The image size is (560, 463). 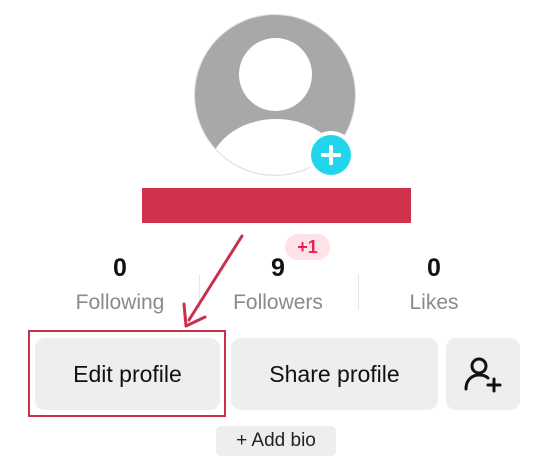 I want to click on username-redacted, so click(x=276, y=205).